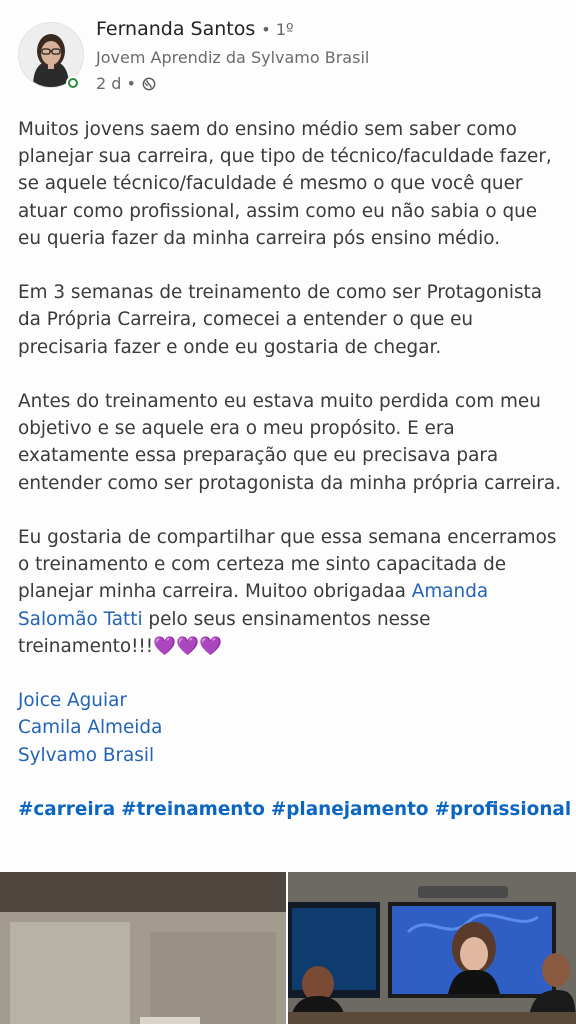  I want to click on hashtag-link: #treinamento, so click(193, 809).